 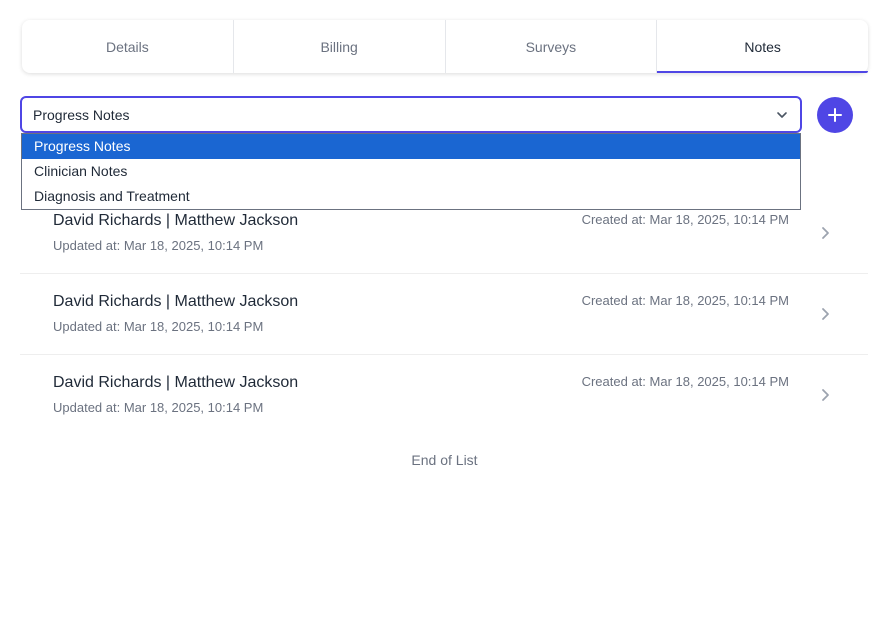 I want to click on tab-details: Details, so click(x=128, y=46).